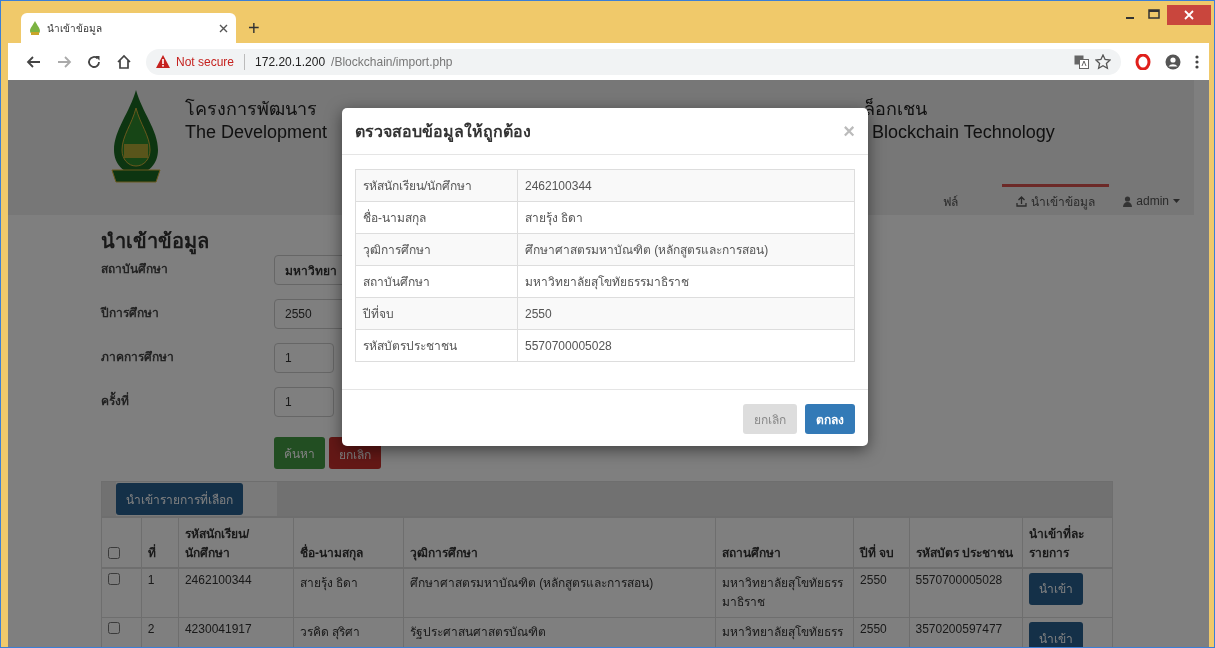 The height and width of the screenshot is (648, 1215). What do you see at coordinates (1022, 201) in the screenshot?
I see `upload-icon` at bounding box center [1022, 201].